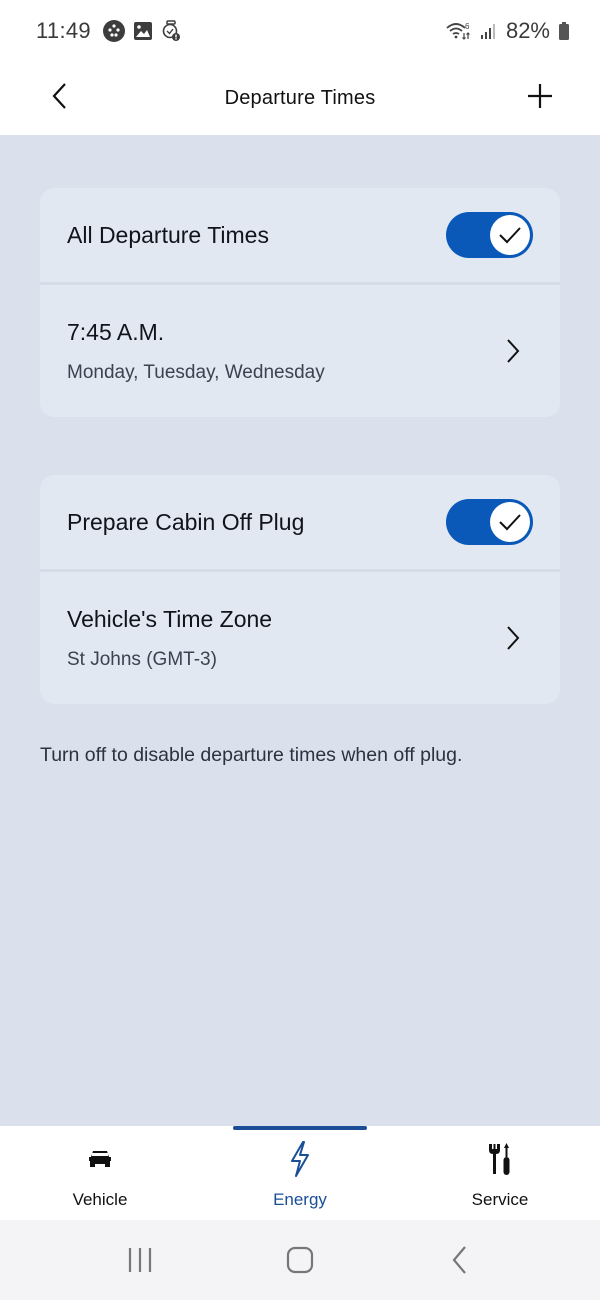 The height and width of the screenshot is (1300, 600). What do you see at coordinates (169, 638) in the screenshot?
I see `time-zone-text: Vehicle's Time Zone St Johns (GMT-3)` at bounding box center [169, 638].